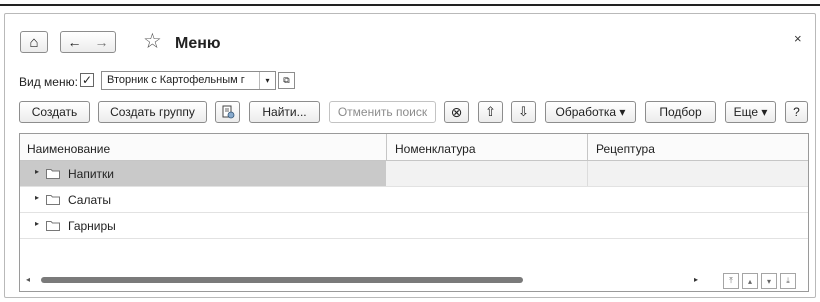  Describe the element at coordinates (88, 42) in the screenshot. I see `history-nav: ← →` at that location.